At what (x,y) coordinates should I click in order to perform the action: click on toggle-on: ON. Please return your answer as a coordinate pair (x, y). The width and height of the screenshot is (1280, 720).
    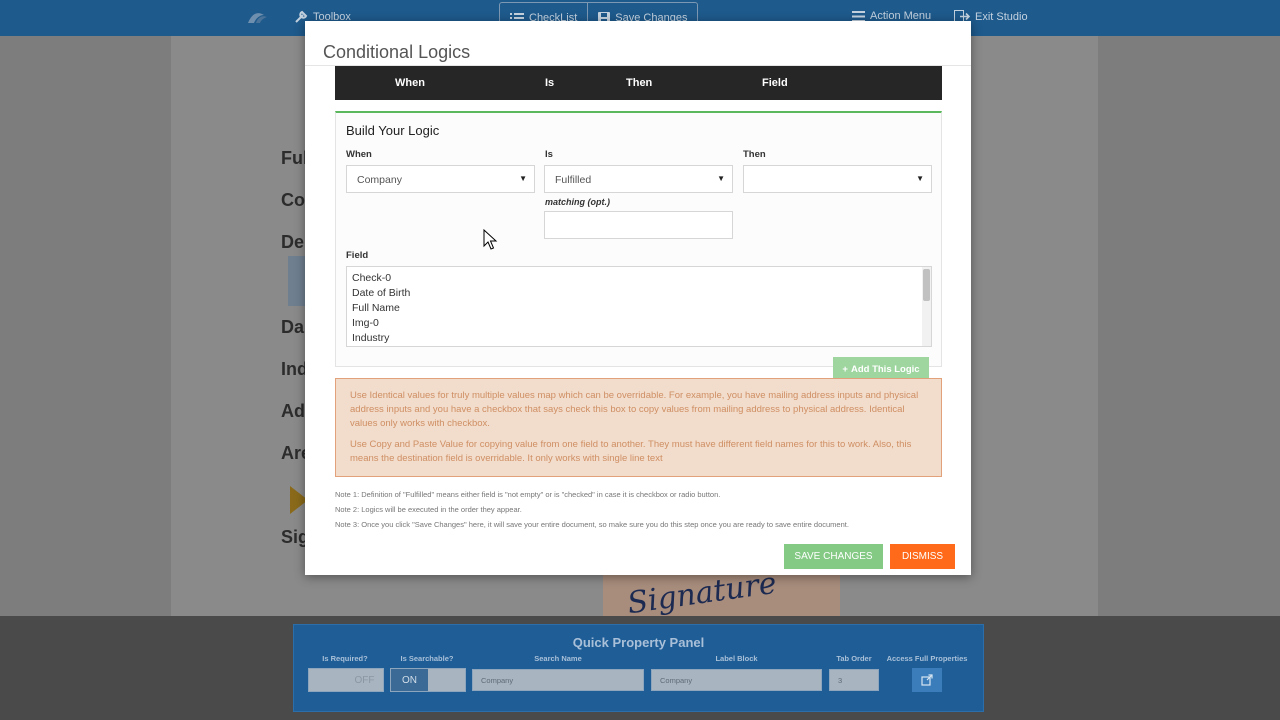
    Looking at the image, I should click on (409, 680).